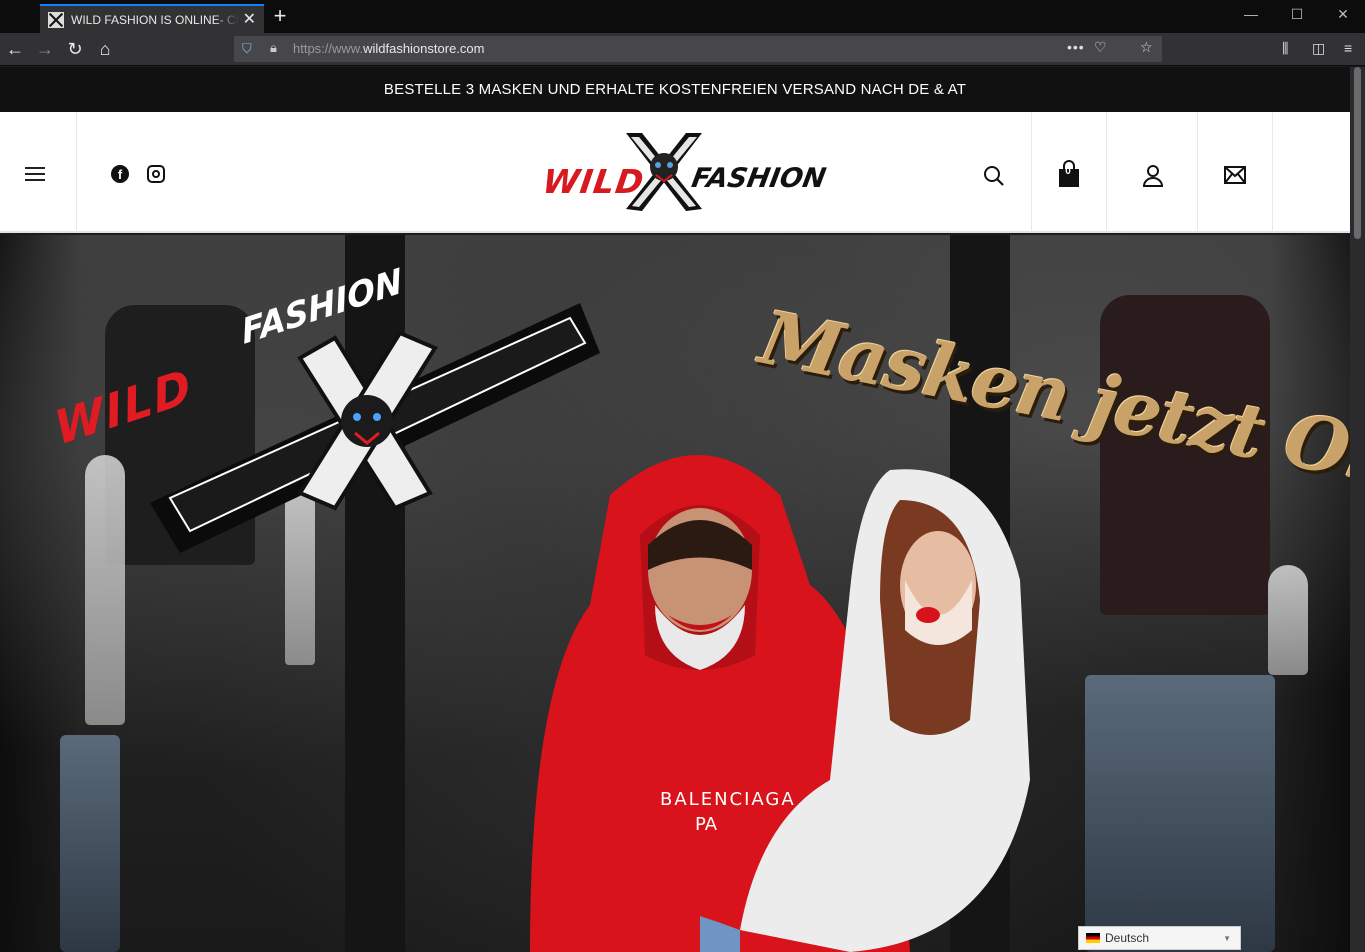 Image resolution: width=1365 pixels, height=952 pixels. What do you see at coordinates (1068, 171) in the screenshot?
I see `cart-count-badge: 0` at bounding box center [1068, 171].